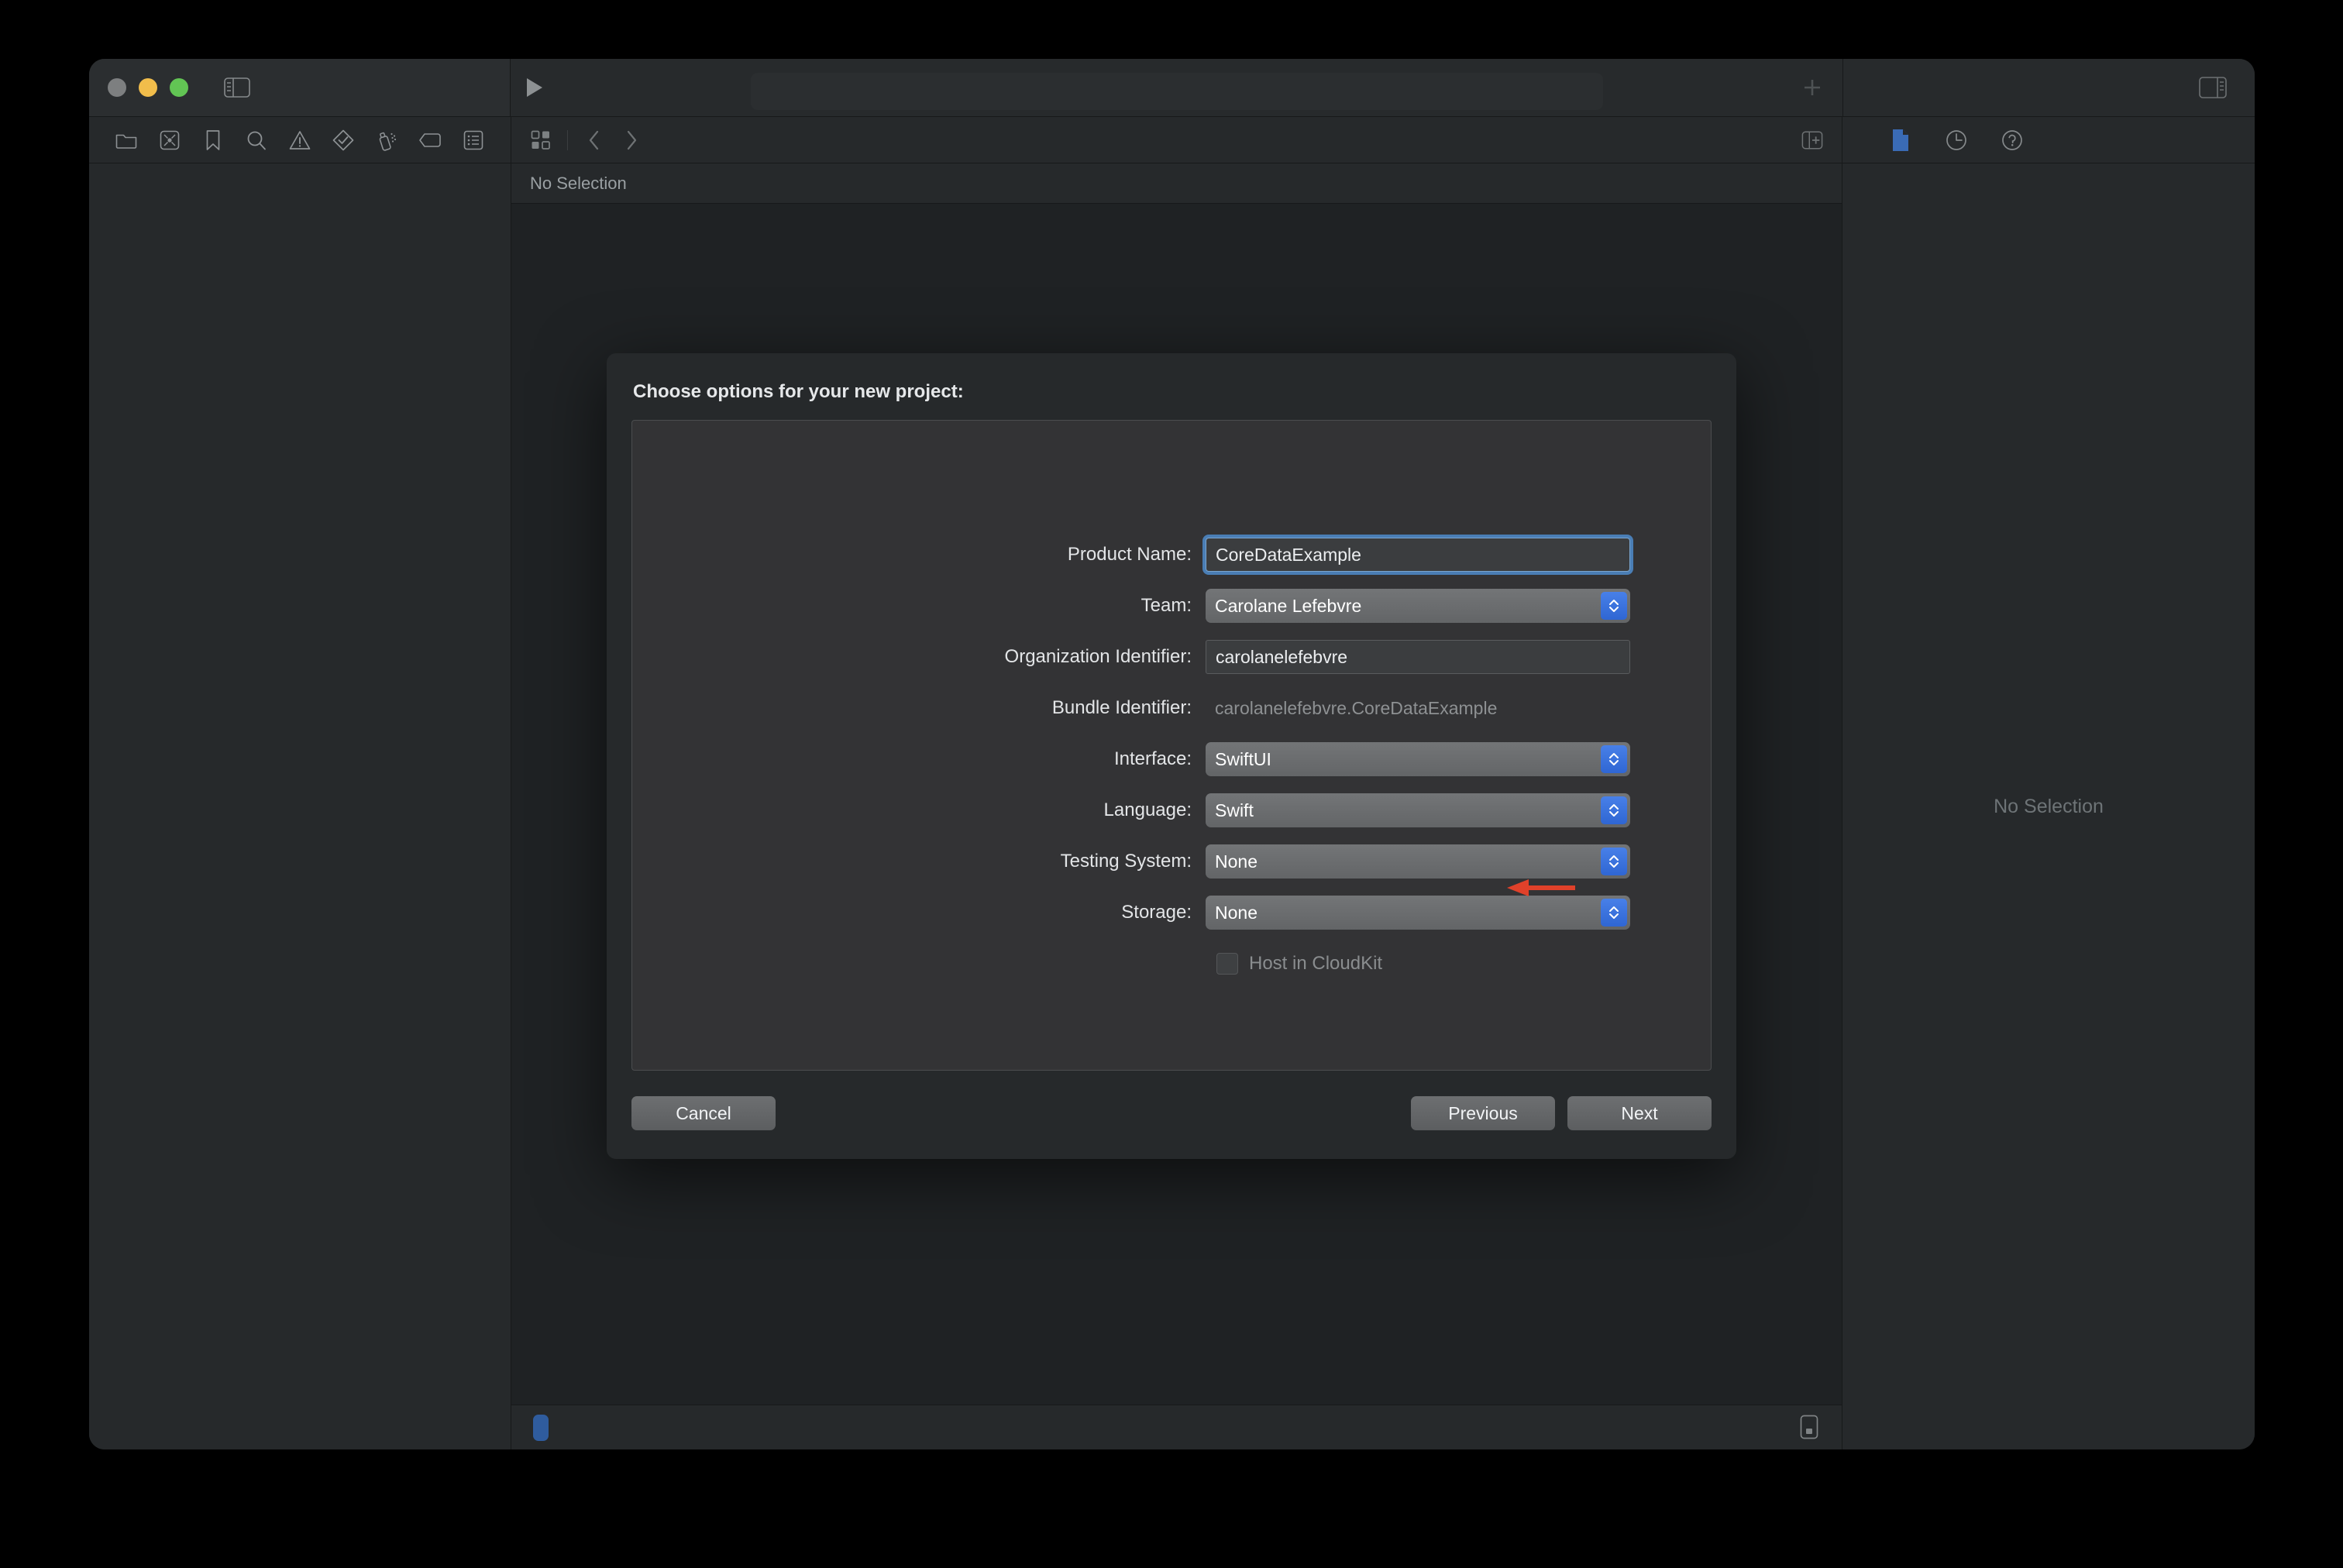 Image resolution: width=2343 pixels, height=1568 pixels. I want to click on interface-stepper-icon, so click(1614, 759).